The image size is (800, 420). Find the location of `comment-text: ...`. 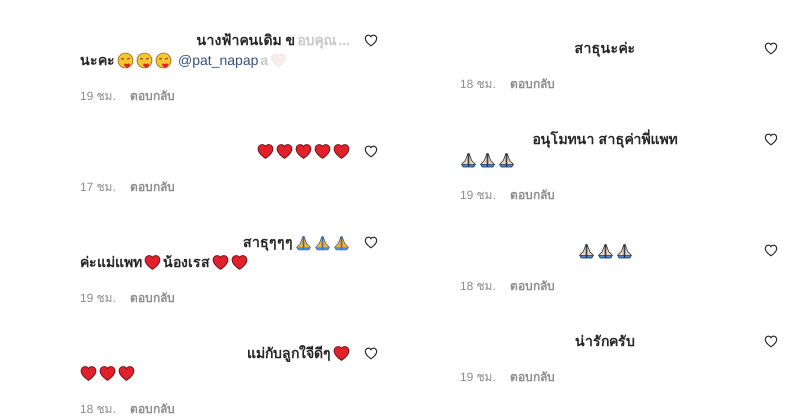

comment-text: ... is located at coordinates (344, 40).